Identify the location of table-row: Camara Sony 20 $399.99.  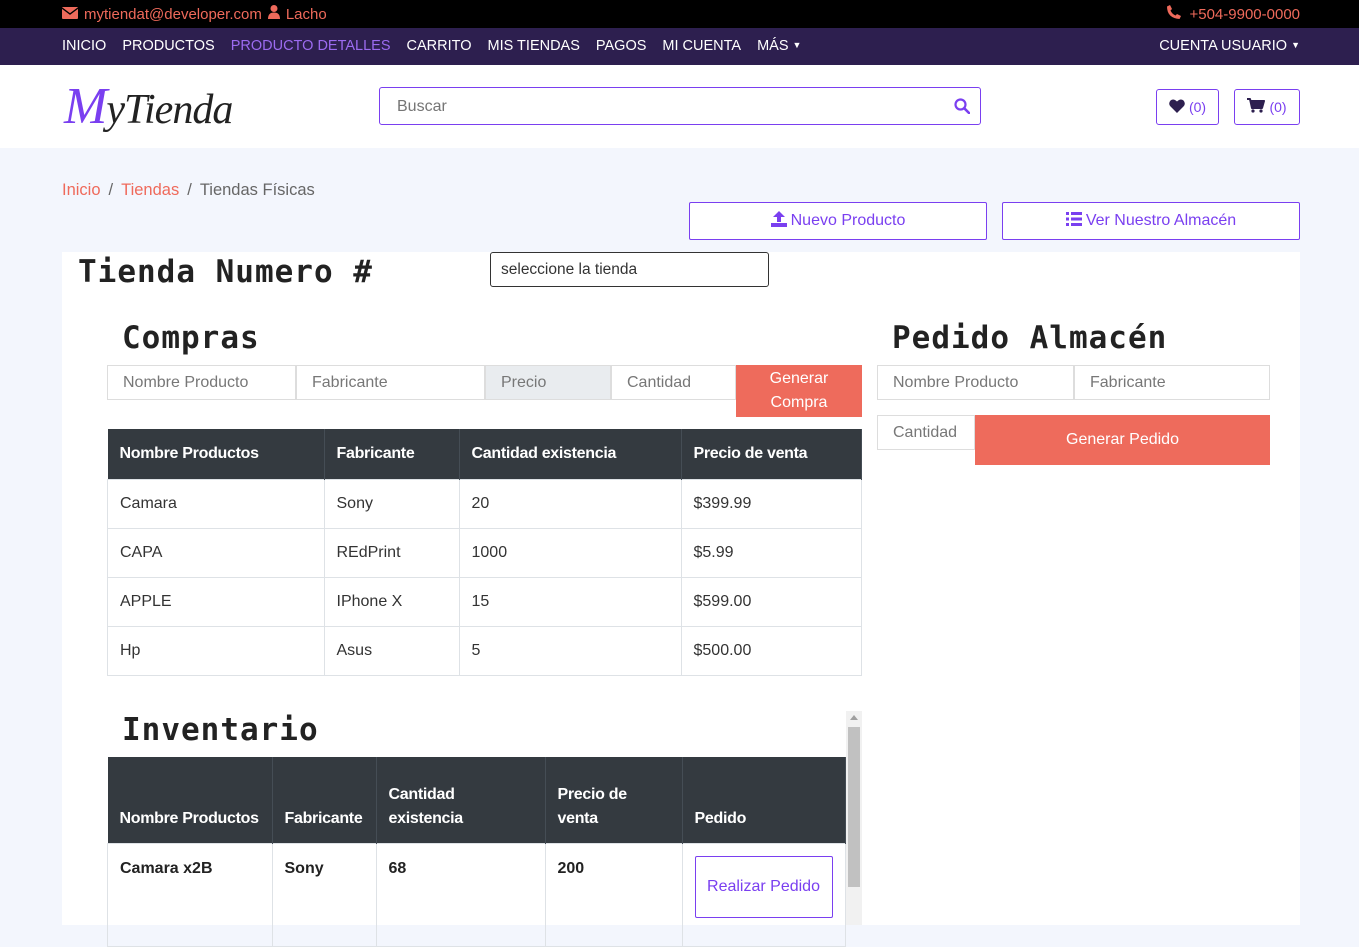
(484, 504).